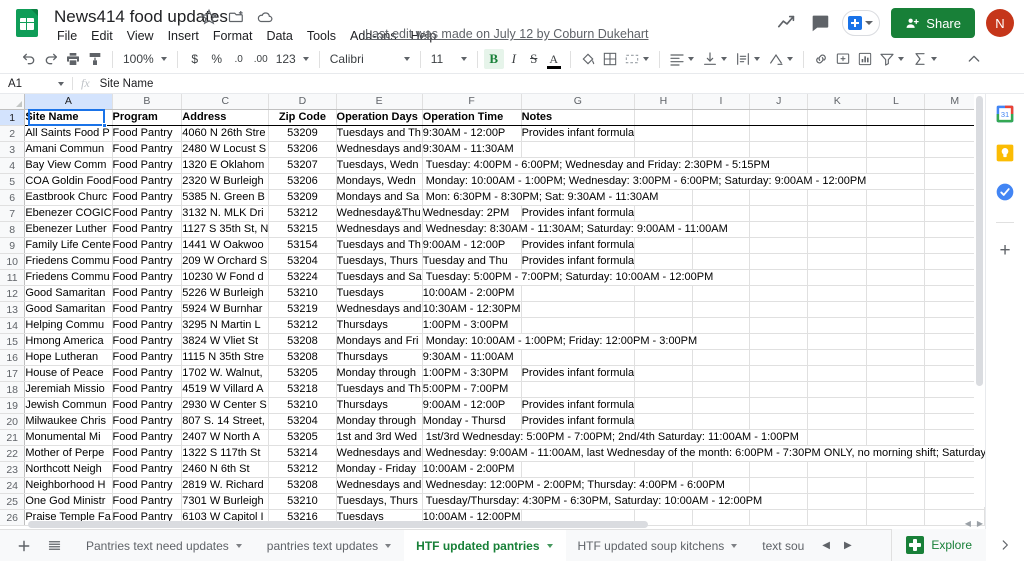 This screenshot has height=561, width=1024. Describe the element at coordinates (68, 453) in the screenshot. I see `cell-A22: Mother of Perpe` at that location.